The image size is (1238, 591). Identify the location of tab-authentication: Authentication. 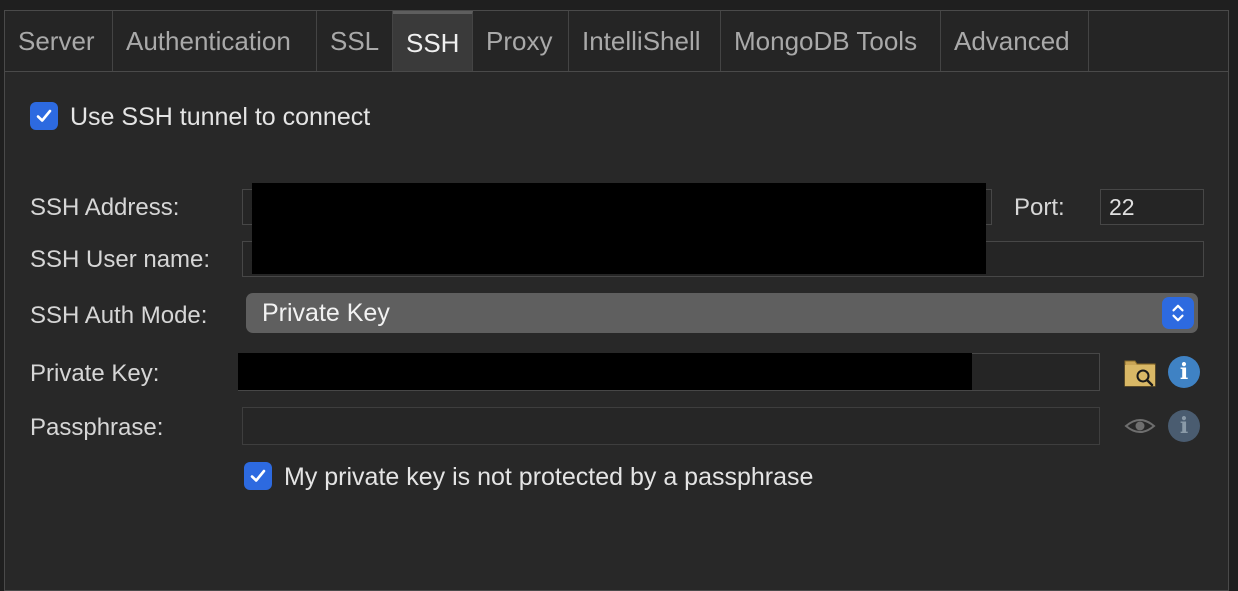
(215, 41).